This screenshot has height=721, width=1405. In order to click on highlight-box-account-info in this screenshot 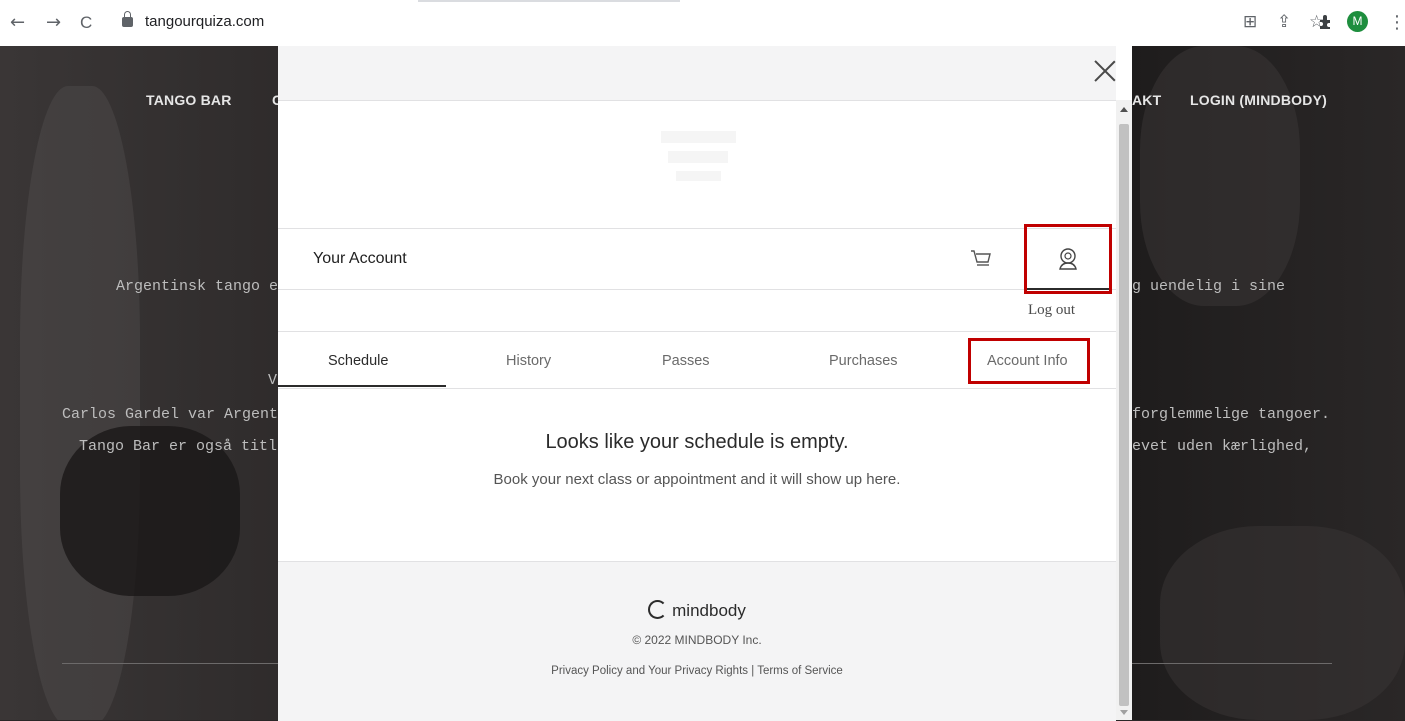, I will do `click(1029, 361)`.